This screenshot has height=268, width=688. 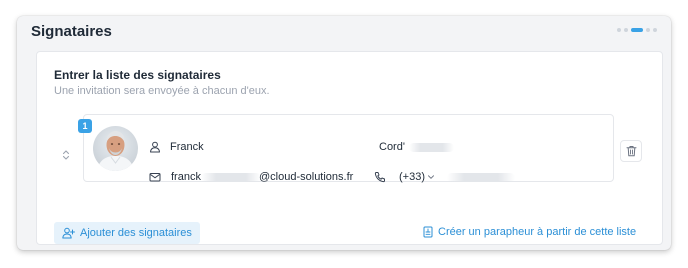 I want to click on document-icon, so click(x=428, y=232).